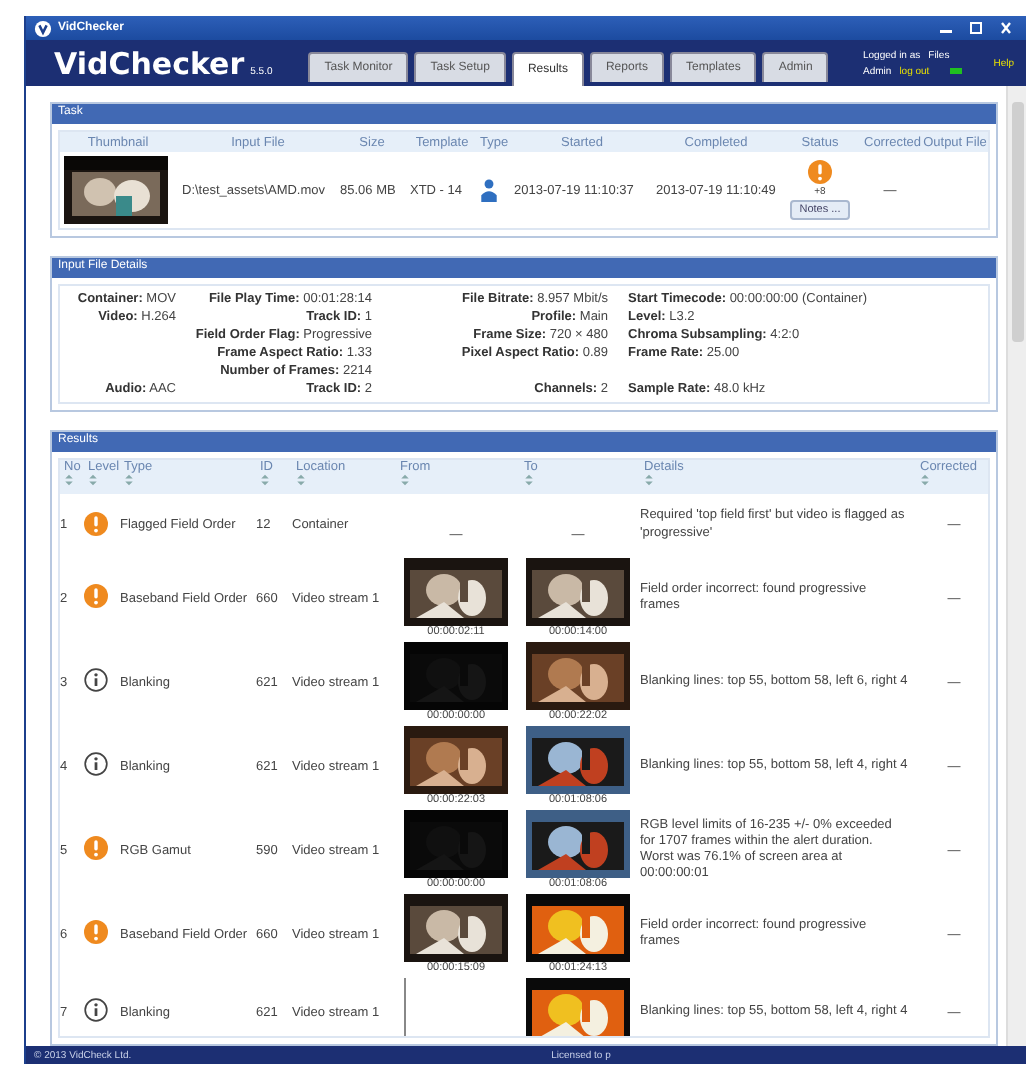 This screenshot has width=1036, height=1078. Describe the element at coordinates (976, 28) in the screenshot. I see `maximize-icon` at that location.